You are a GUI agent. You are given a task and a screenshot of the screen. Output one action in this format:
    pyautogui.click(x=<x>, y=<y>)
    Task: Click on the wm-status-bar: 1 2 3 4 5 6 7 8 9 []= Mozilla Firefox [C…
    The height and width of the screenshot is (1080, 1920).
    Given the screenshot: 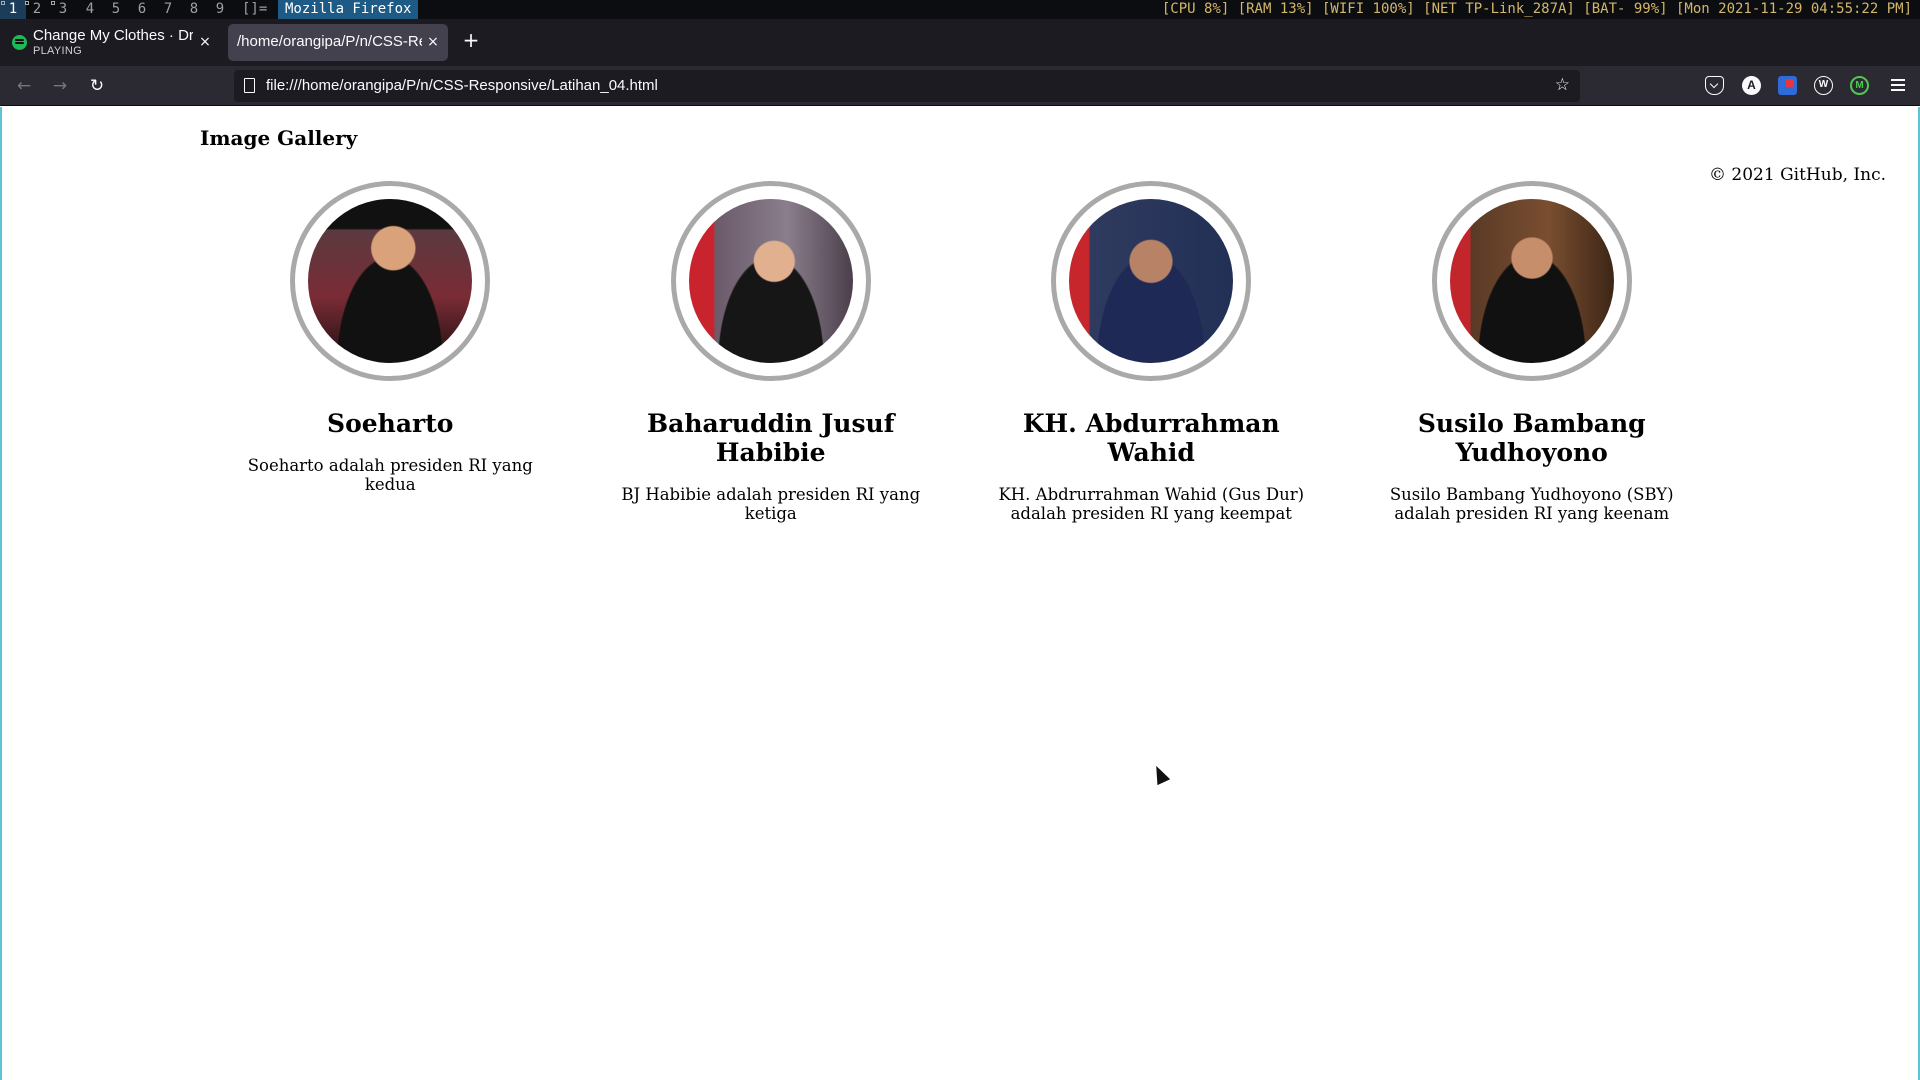 What is the action you would take?
    pyautogui.click(x=960, y=9)
    